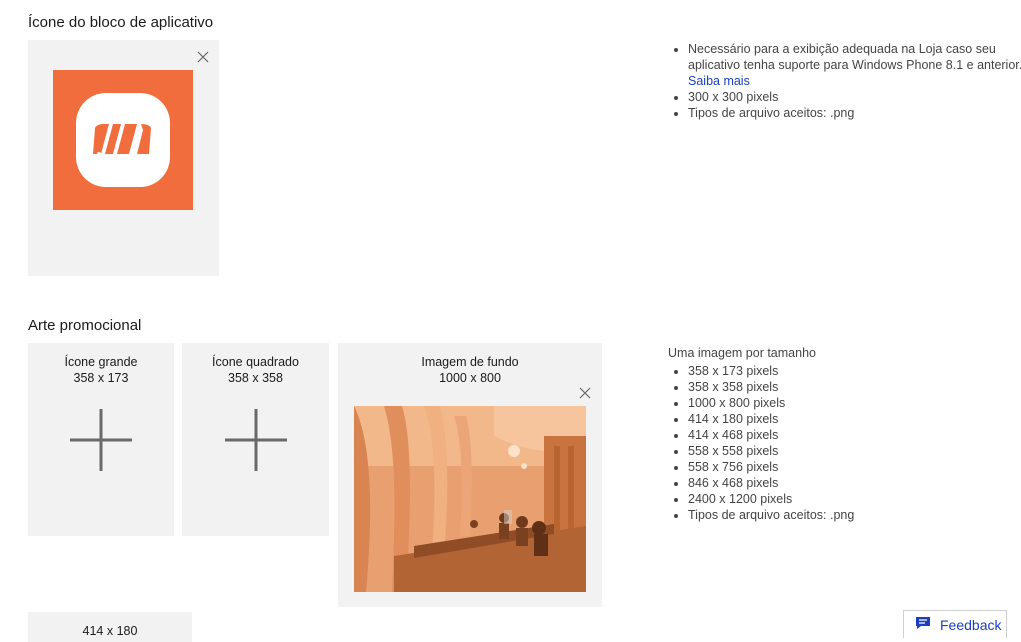 The width and height of the screenshot is (1021, 642). I want to click on chat-bubble-icon, so click(923, 624).